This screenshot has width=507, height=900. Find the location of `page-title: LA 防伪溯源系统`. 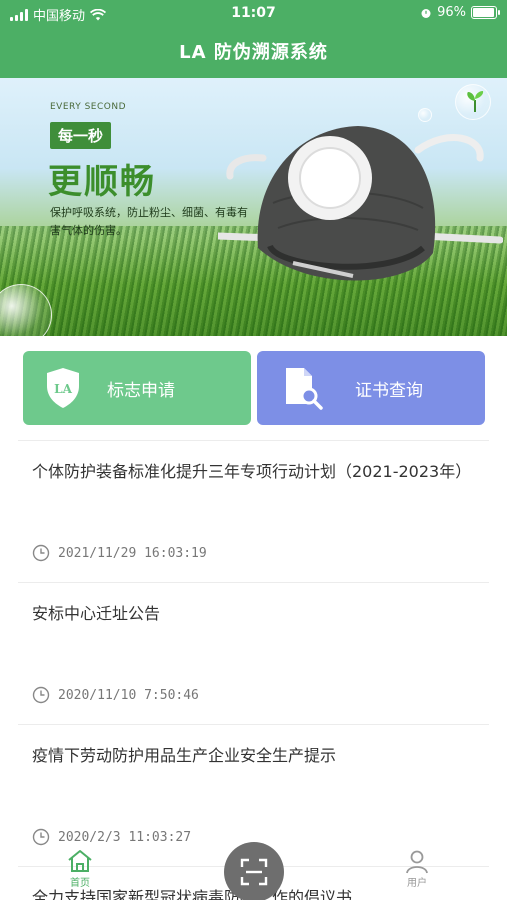

page-title: LA 防伪溯源系统 is located at coordinates (253, 52).